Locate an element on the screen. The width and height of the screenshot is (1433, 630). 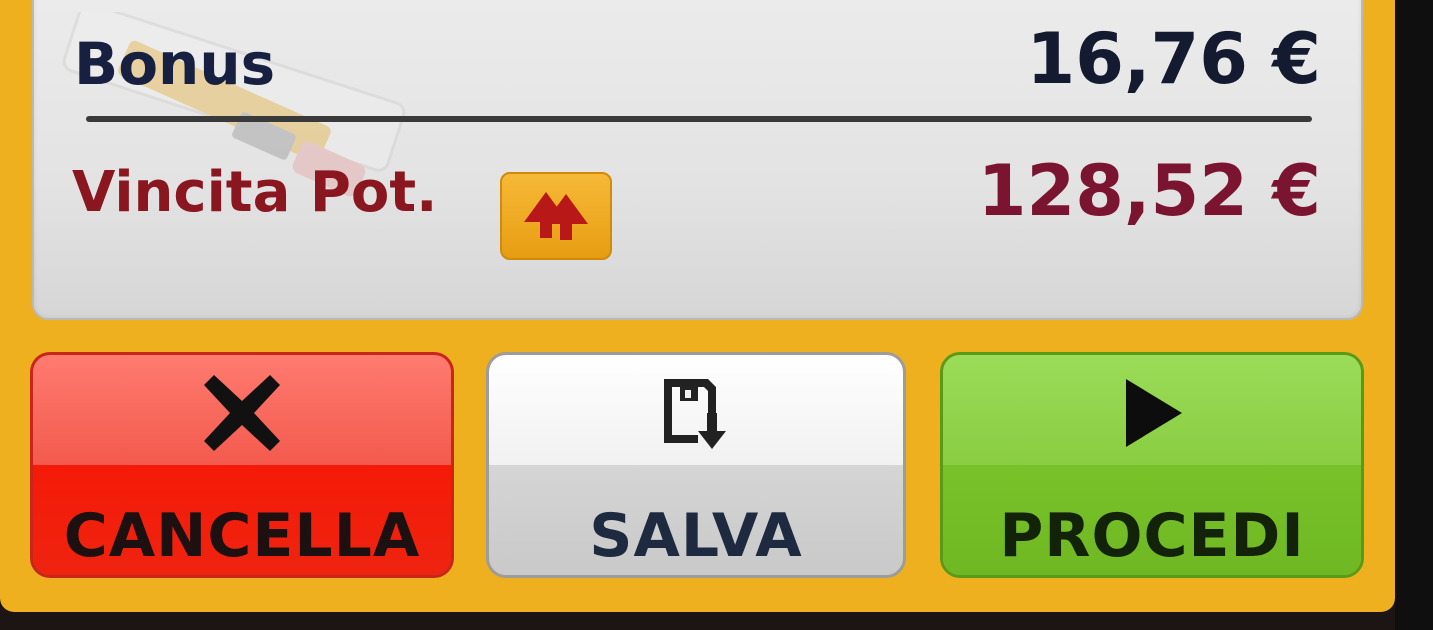
swap-odds-button is located at coordinates (556, 216).